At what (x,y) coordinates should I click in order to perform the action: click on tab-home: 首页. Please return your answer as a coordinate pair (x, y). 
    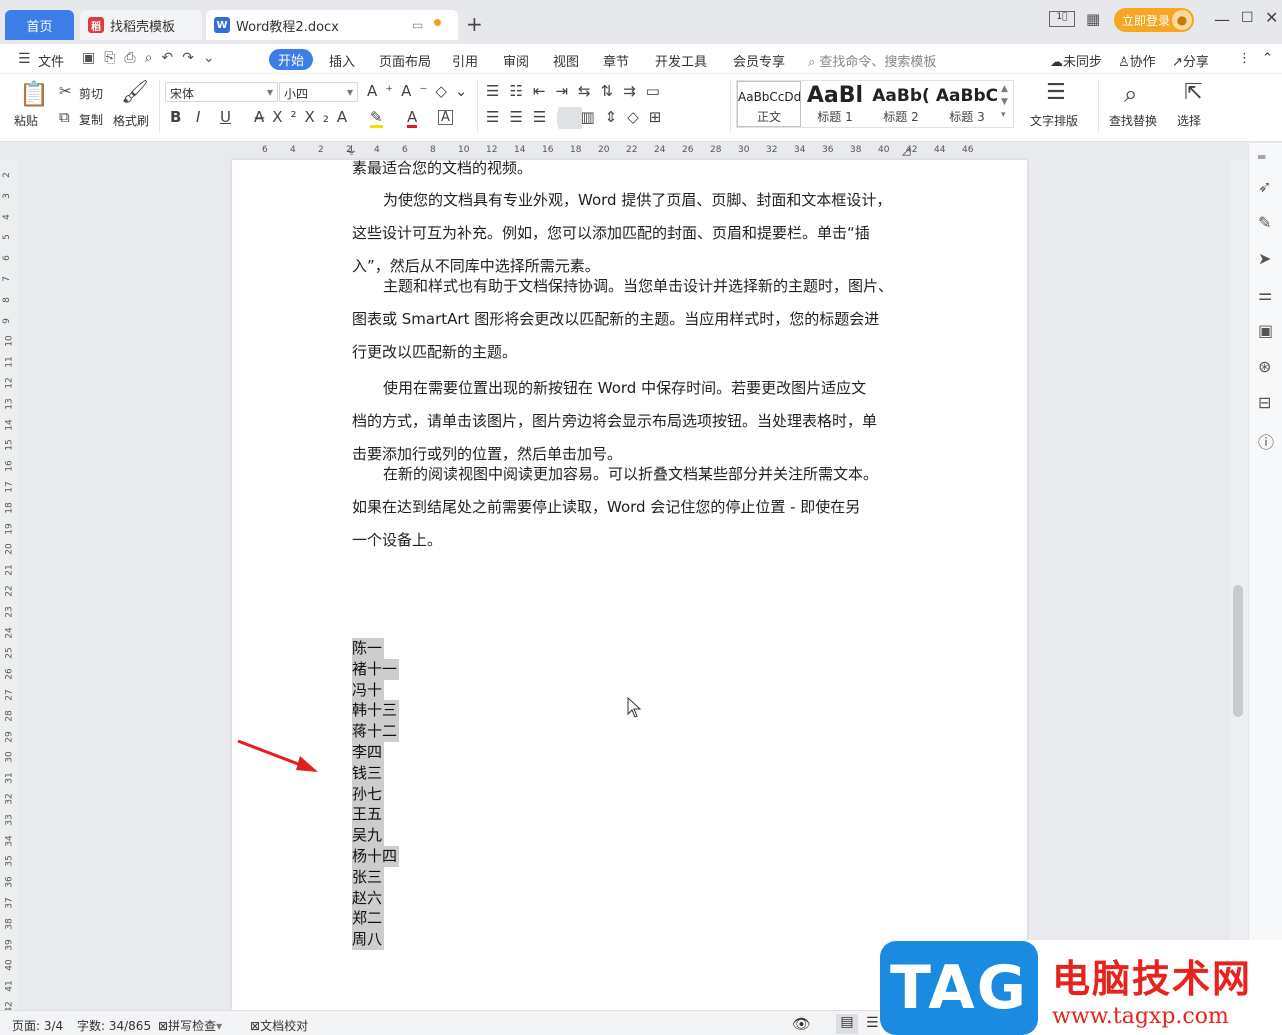
    Looking at the image, I should click on (39, 25).